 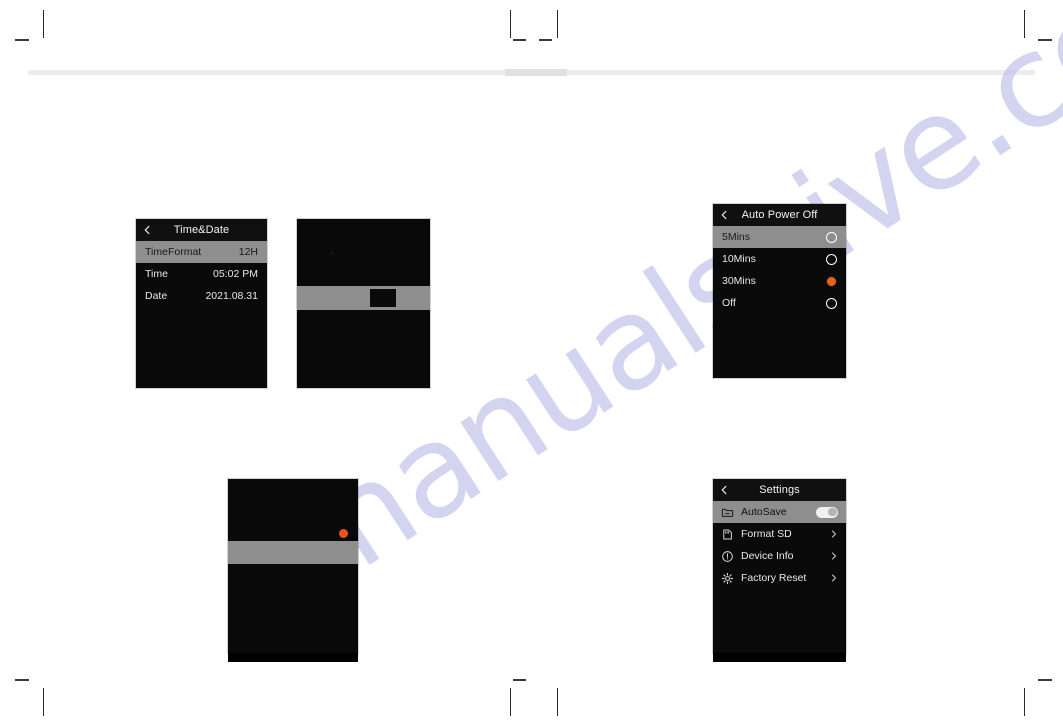 What do you see at coordinates (43, 702) in the screenshot?
I see `crop-mark-bottom-left` at bounding box center [43, 702].